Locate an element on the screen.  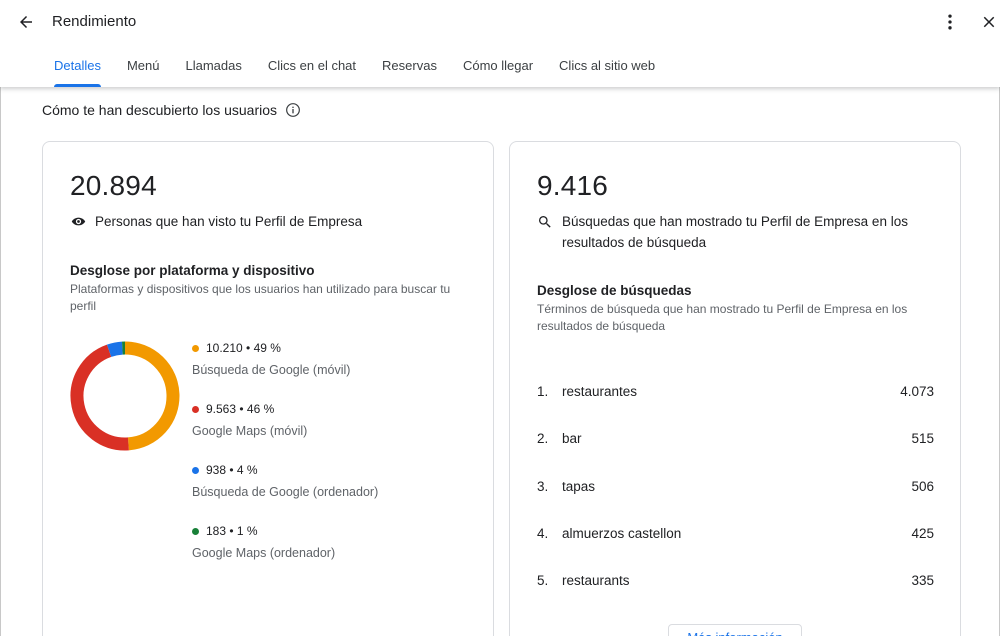
section-title: Cómo te han descubierto los usuarios is located at coordinates (171, 110).